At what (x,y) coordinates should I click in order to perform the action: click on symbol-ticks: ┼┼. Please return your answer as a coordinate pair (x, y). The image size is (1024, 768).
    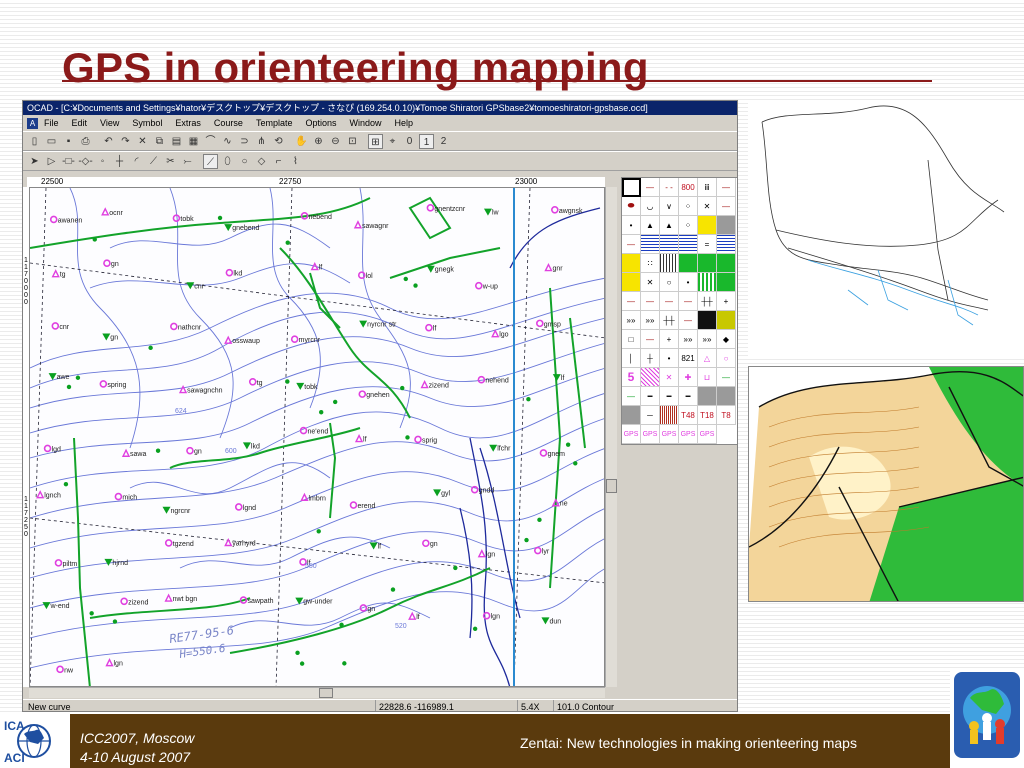
    Looking at the image, I should click on (707, 301).